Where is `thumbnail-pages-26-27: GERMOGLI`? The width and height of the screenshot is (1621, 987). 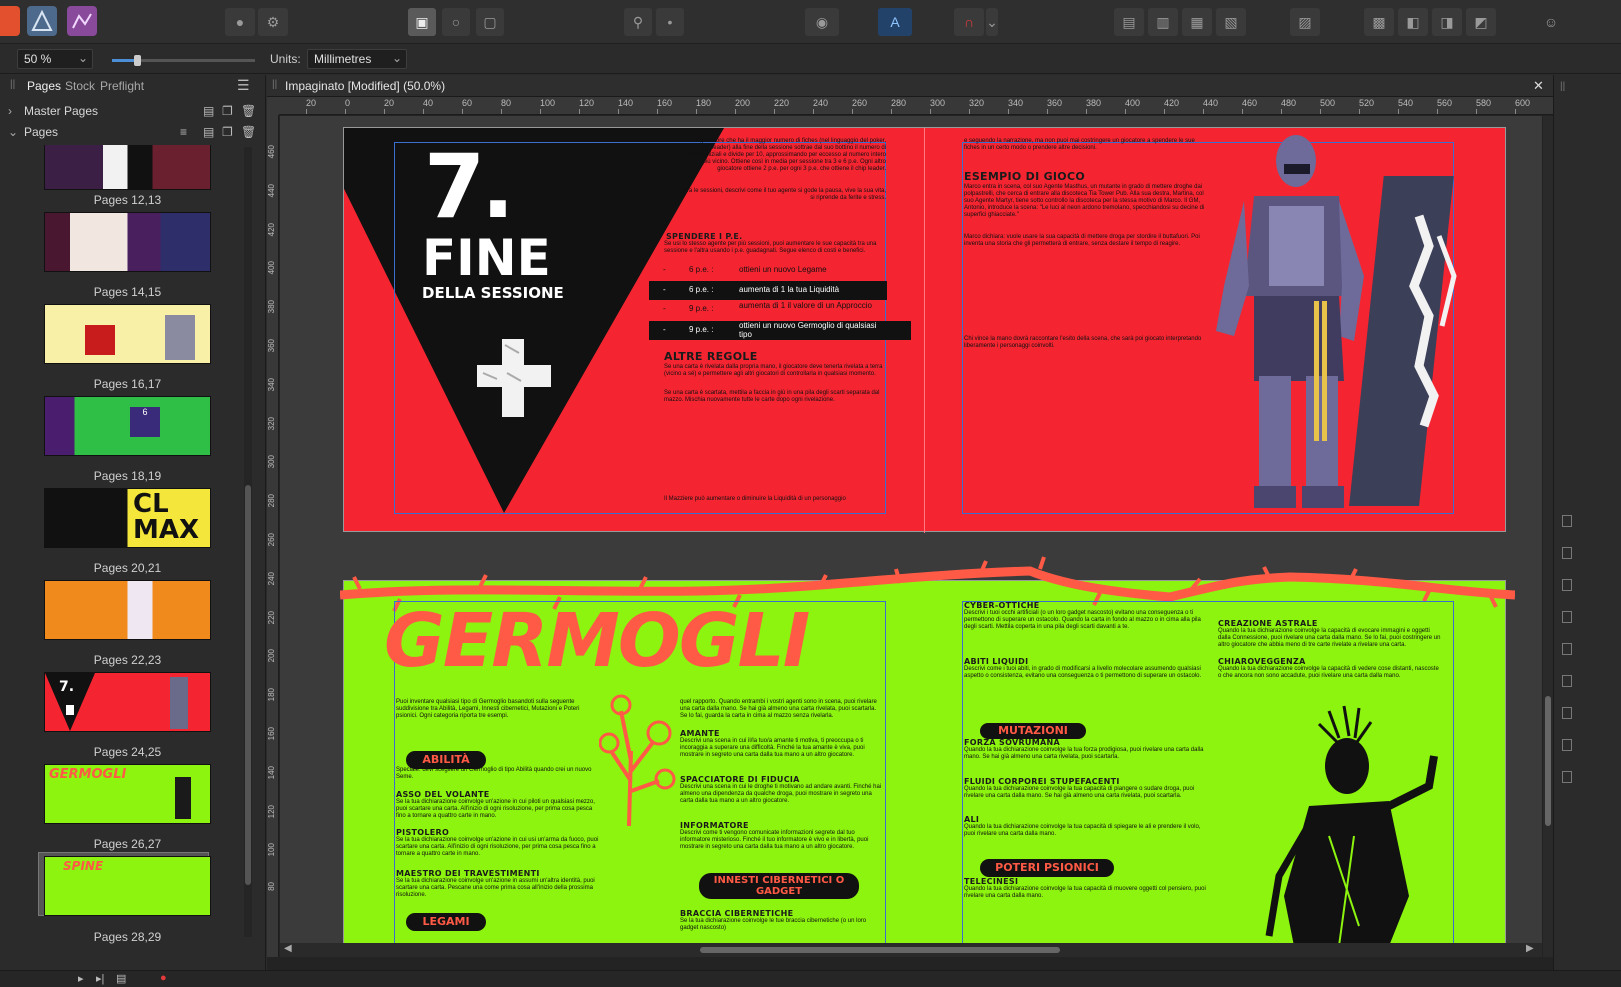 thumbnail-pages-26-27: GERMOGLI is located at coordinates (127, 794).